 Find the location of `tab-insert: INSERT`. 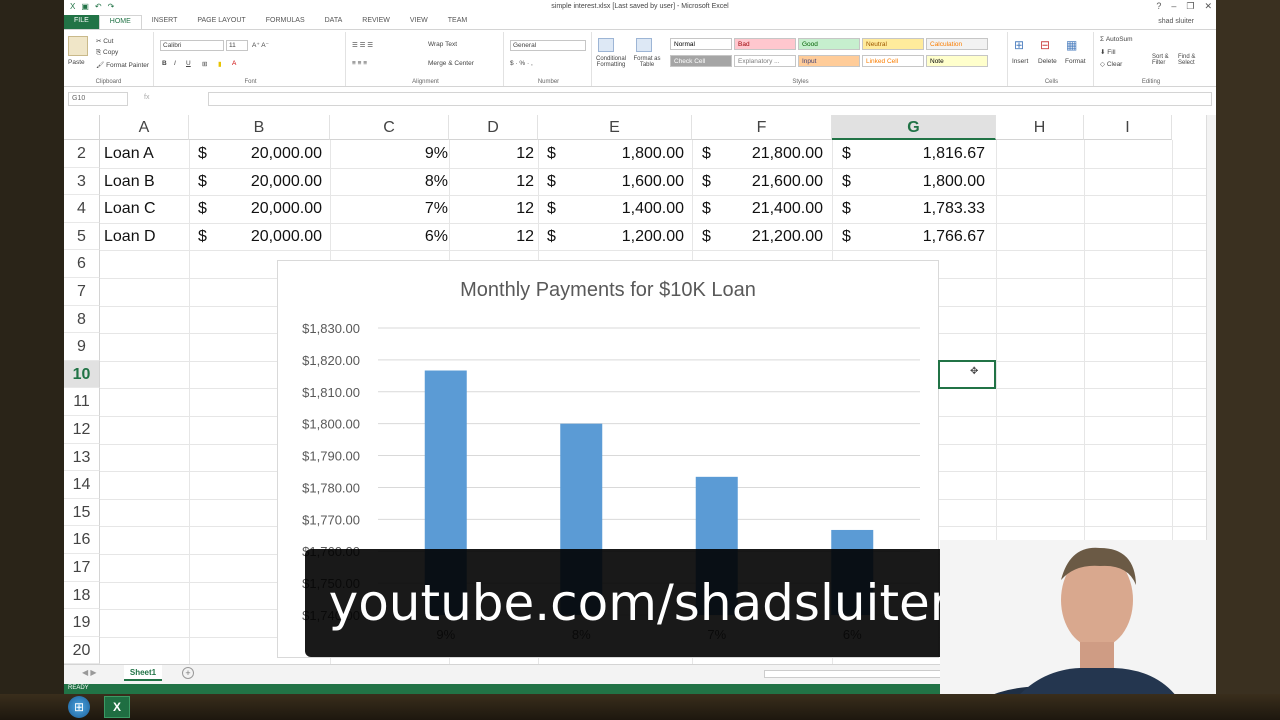

tab-insert: INSERT is located at coordinates (165, 22).